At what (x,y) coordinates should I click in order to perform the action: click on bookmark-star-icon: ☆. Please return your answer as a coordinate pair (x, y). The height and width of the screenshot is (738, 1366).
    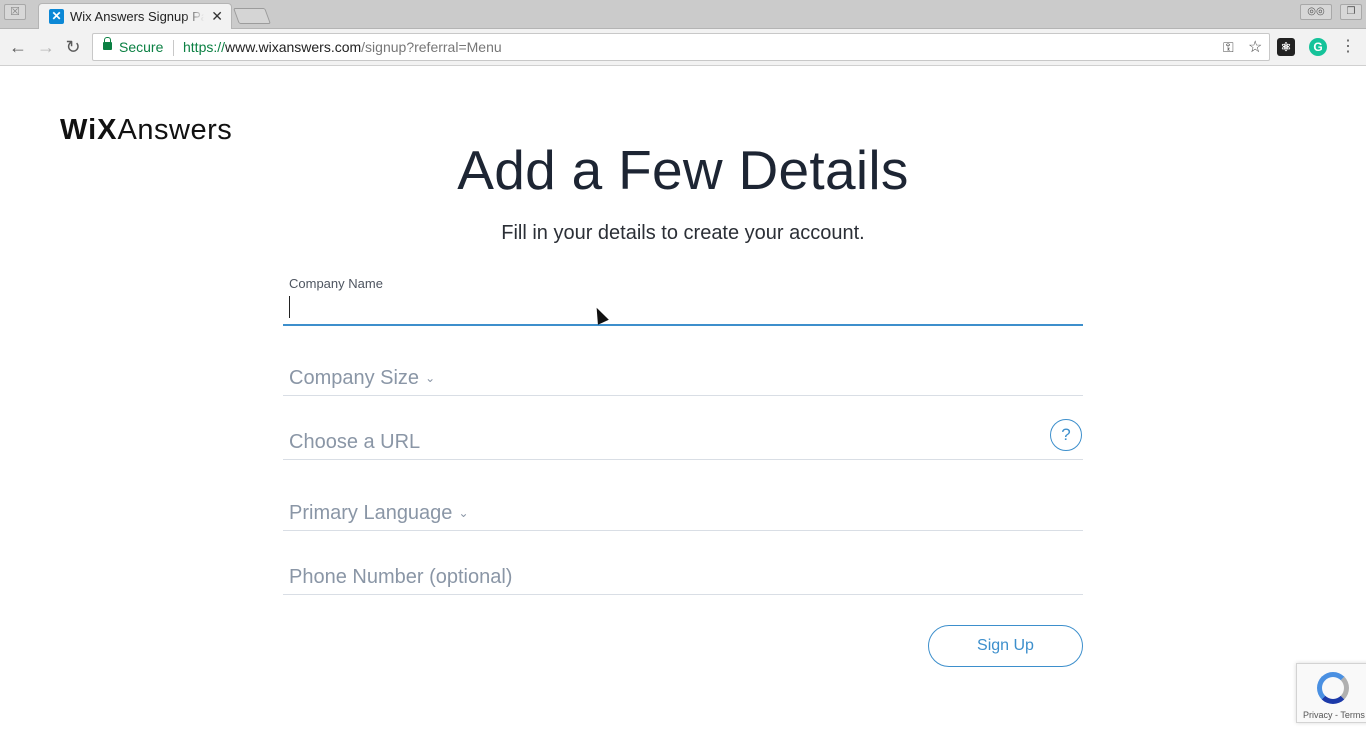
    Looking at the image, I should click on (1255, 47).